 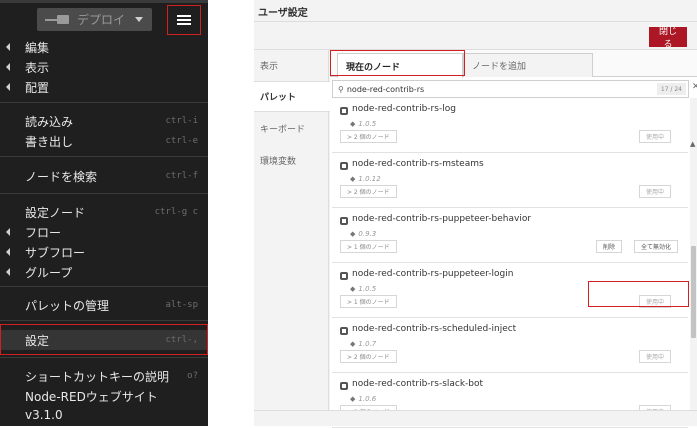 I want to click on menu-shortcut: alt-sp, so click(x=181, y=305).